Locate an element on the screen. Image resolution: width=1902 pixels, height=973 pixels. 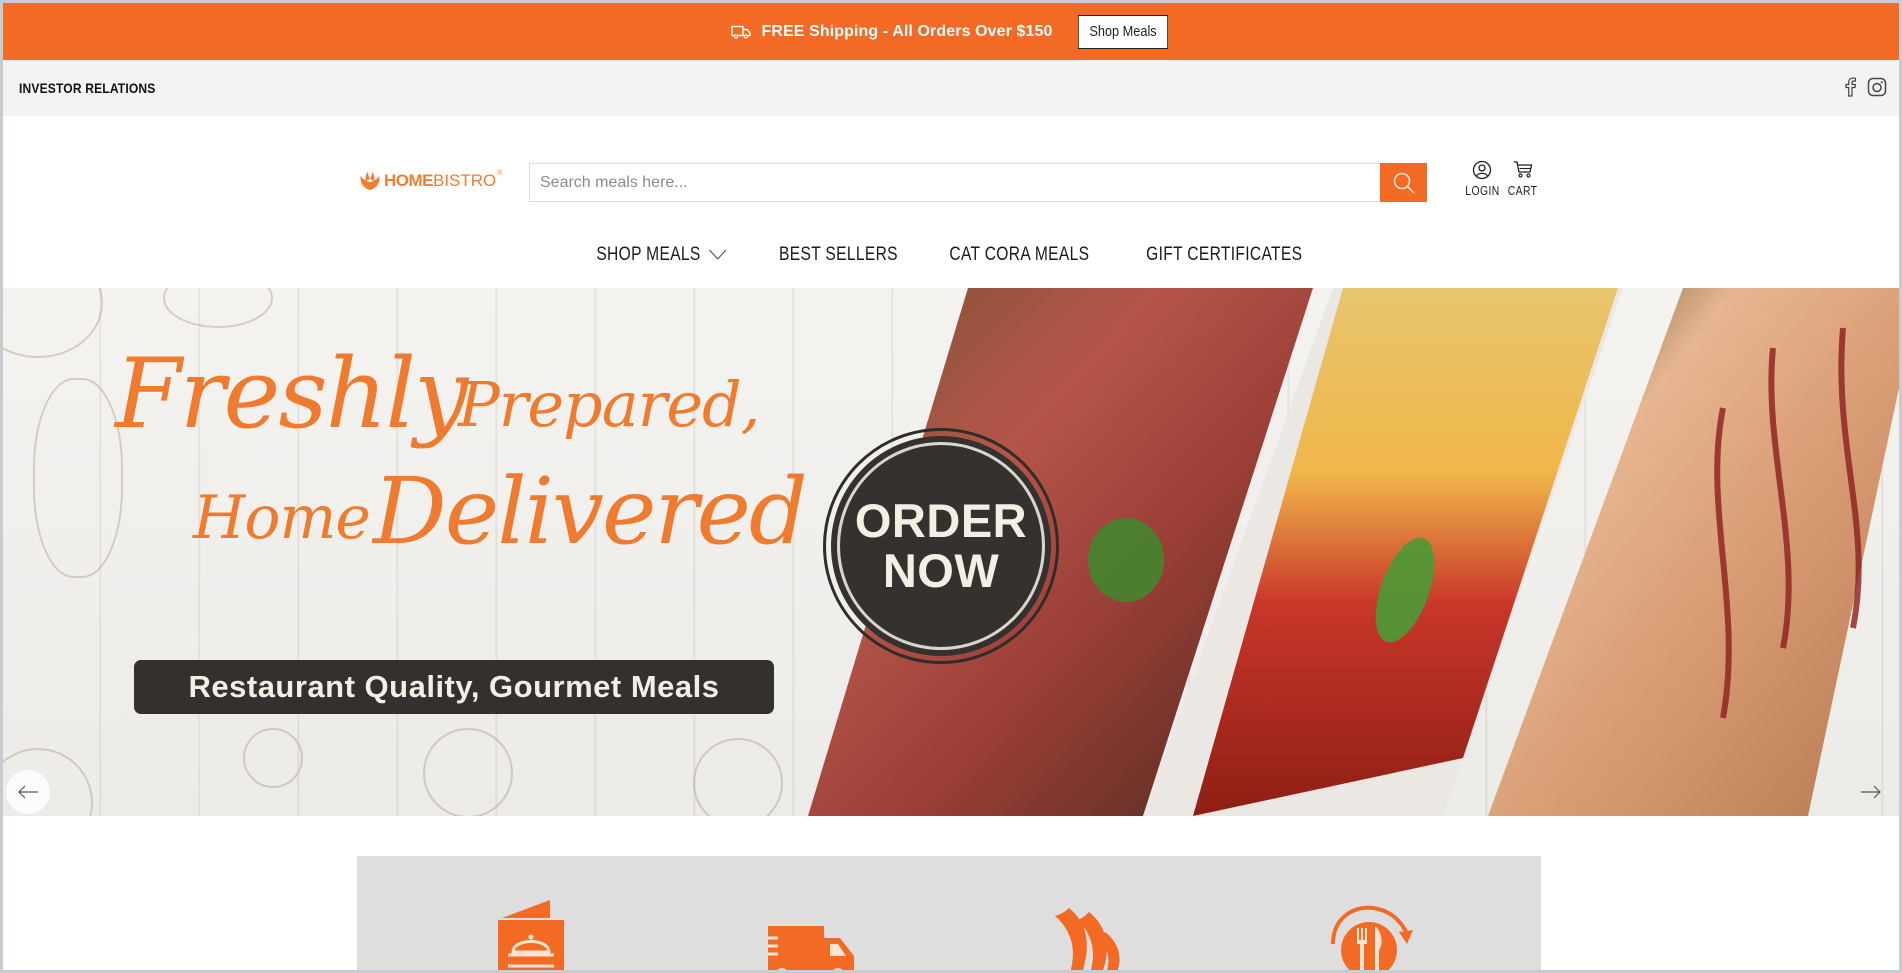
chevron-down-icon is located at coordinates (718, 254).